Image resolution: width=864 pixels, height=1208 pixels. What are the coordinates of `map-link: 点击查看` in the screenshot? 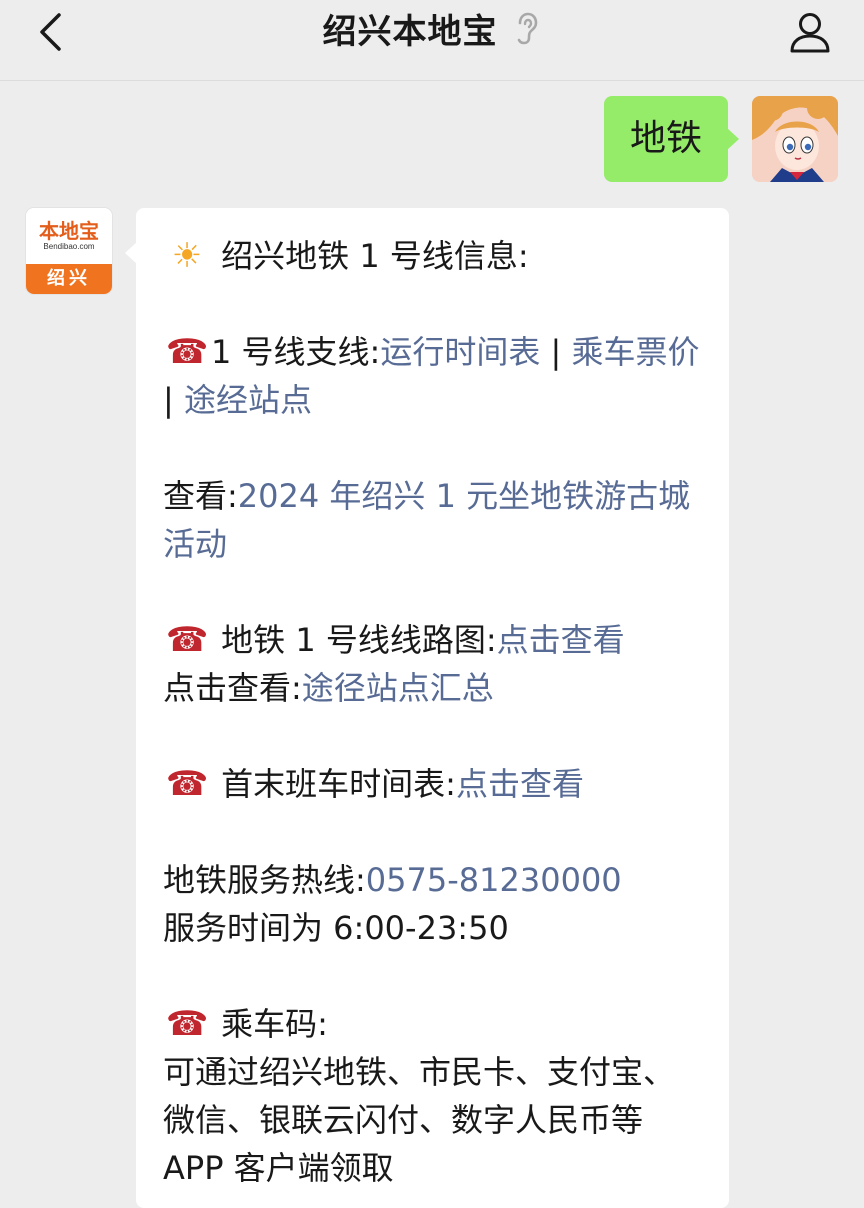 It's located at (561, 640).